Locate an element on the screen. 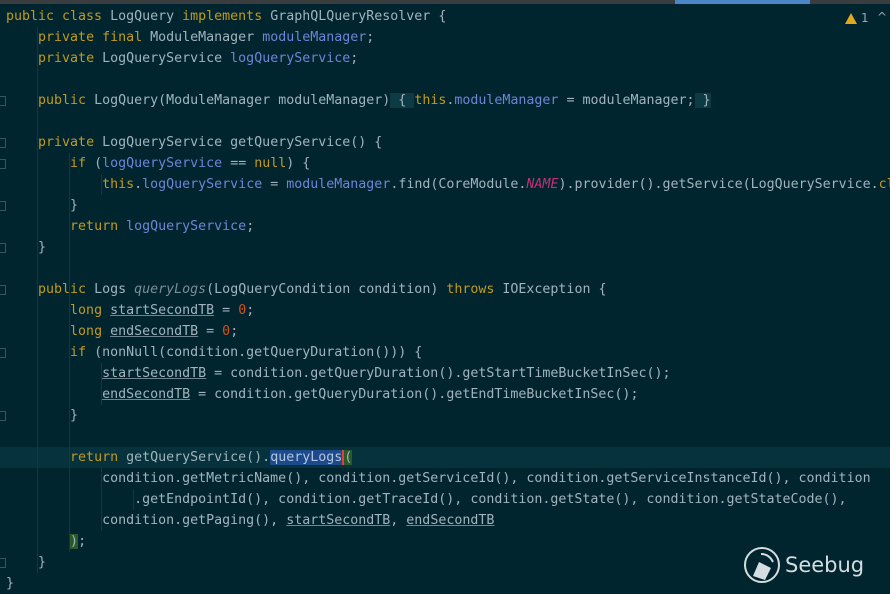 The image size is (890, 594). code-token: 0 is located at coordinates (226, 331).